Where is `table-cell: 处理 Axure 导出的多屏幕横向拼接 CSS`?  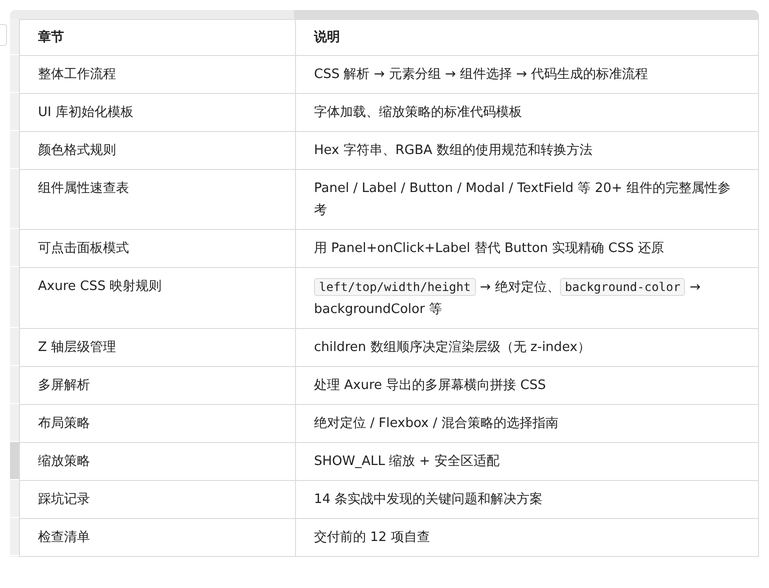
table-cell: 处理 Axure 导出的多屏幕横向拼接 CSS is located at coordinates (527, 385).